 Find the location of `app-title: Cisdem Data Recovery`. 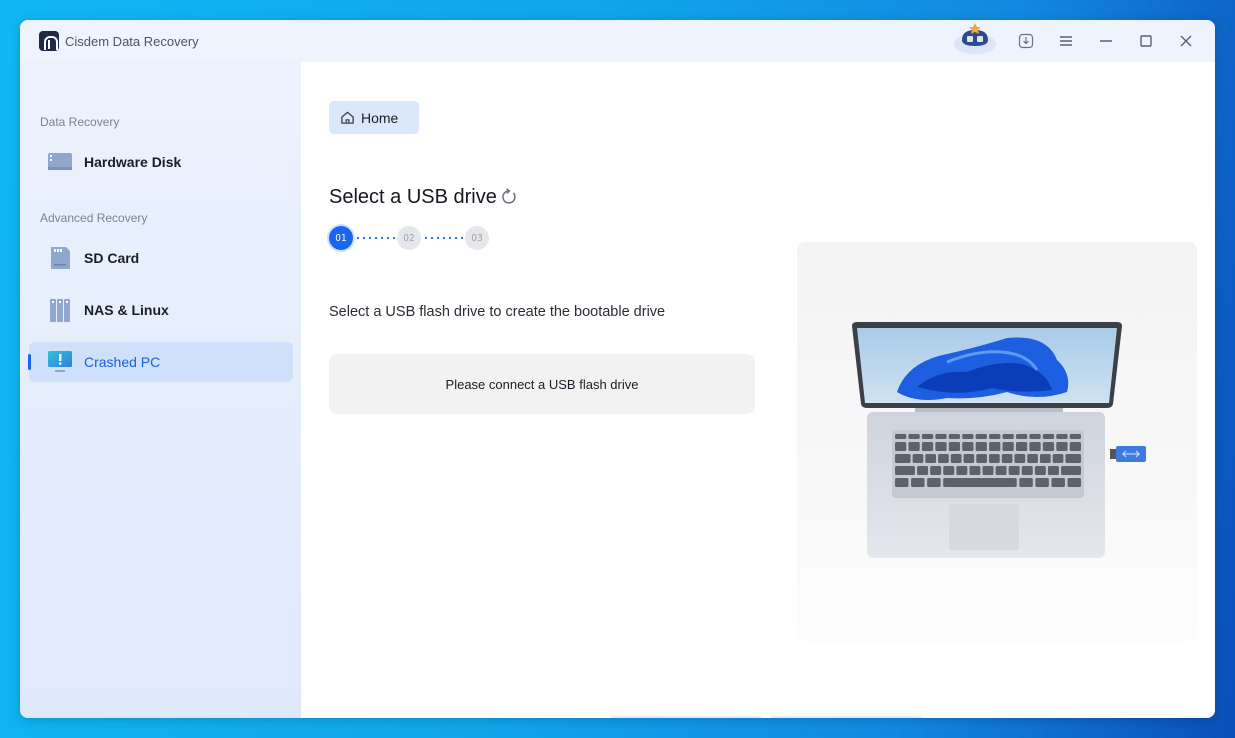

app-title: Cisdem Data Recovery is located at coordinates (132, 41).